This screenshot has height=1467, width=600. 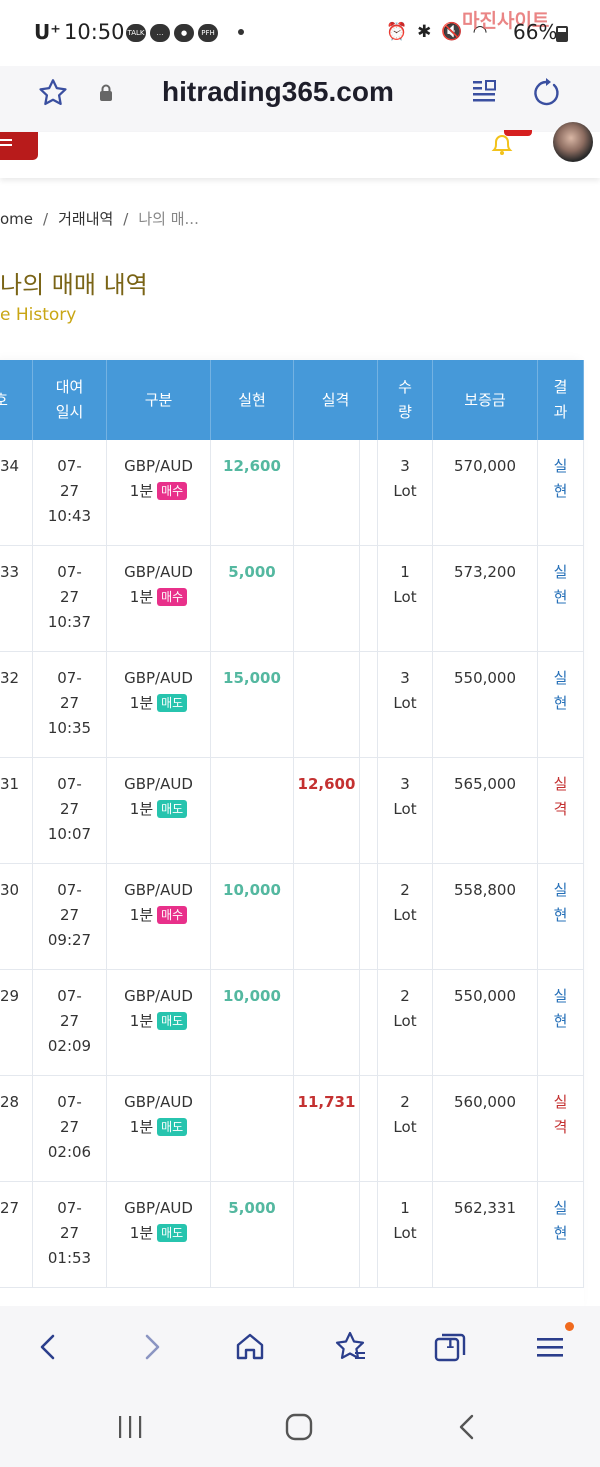 I want to click on date-value: 07- 27 02:06, so click(x=69, y=1127).